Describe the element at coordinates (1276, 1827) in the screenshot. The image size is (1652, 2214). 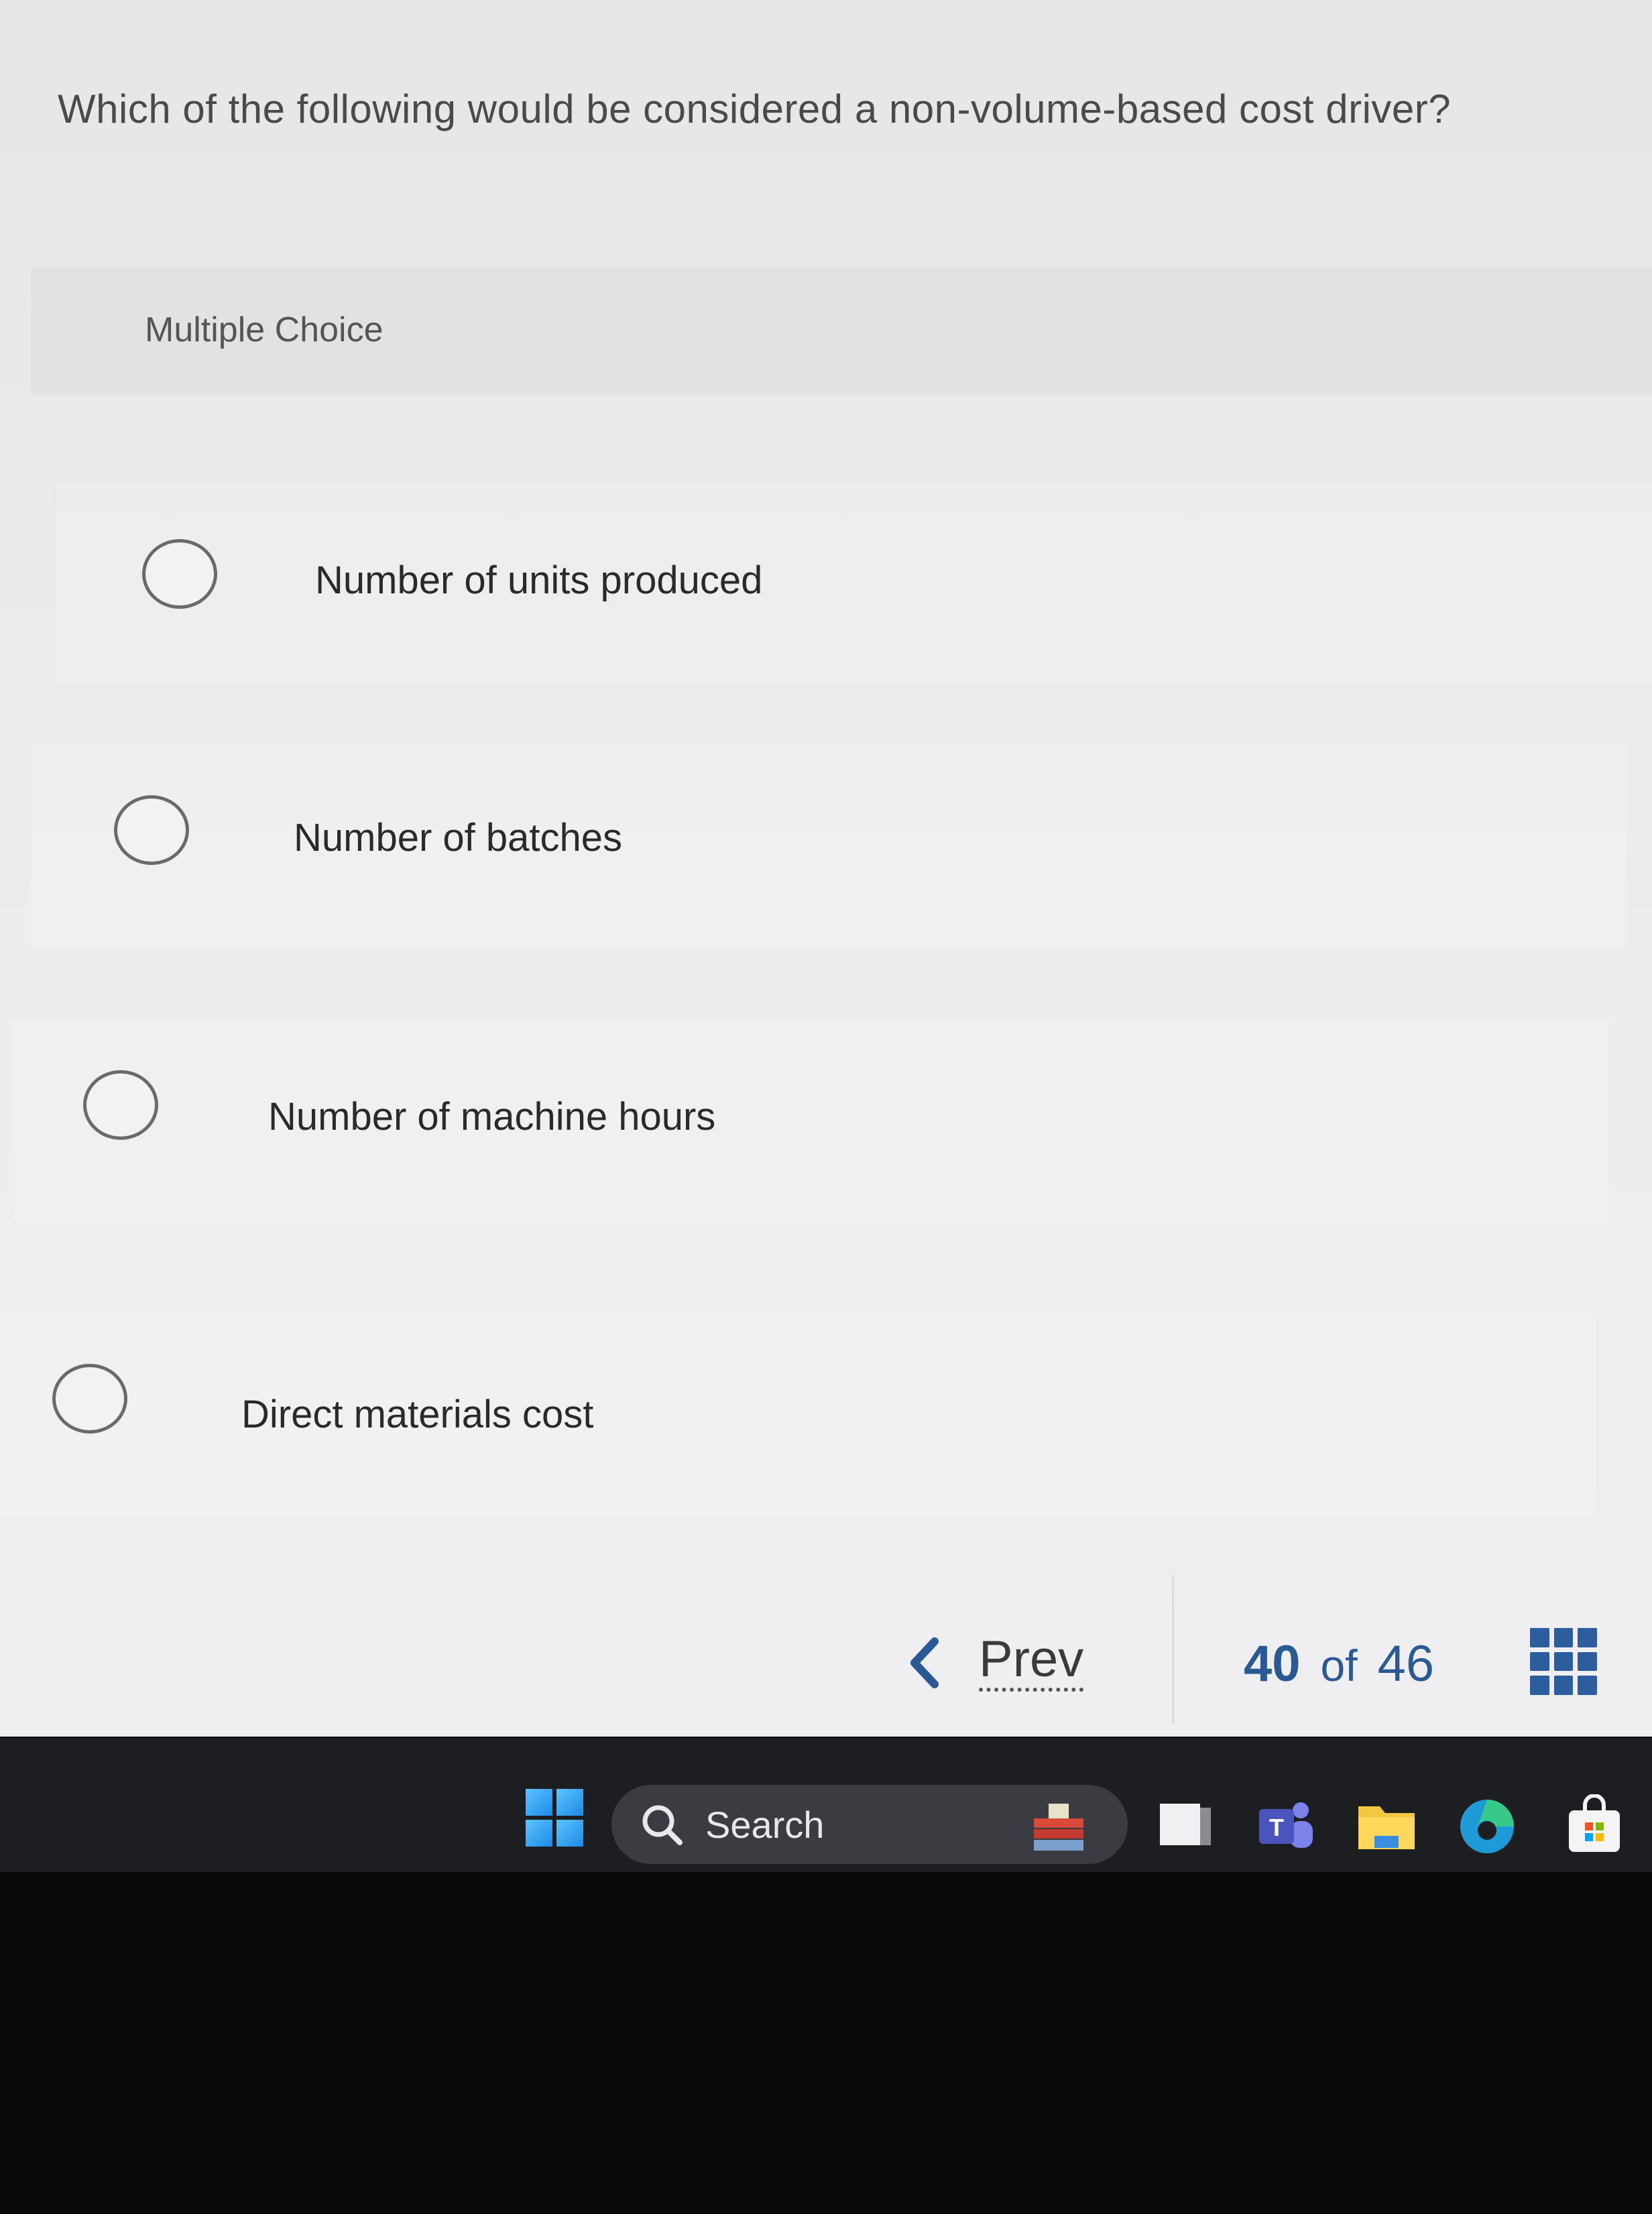
I see `svg-text: T` at that location.